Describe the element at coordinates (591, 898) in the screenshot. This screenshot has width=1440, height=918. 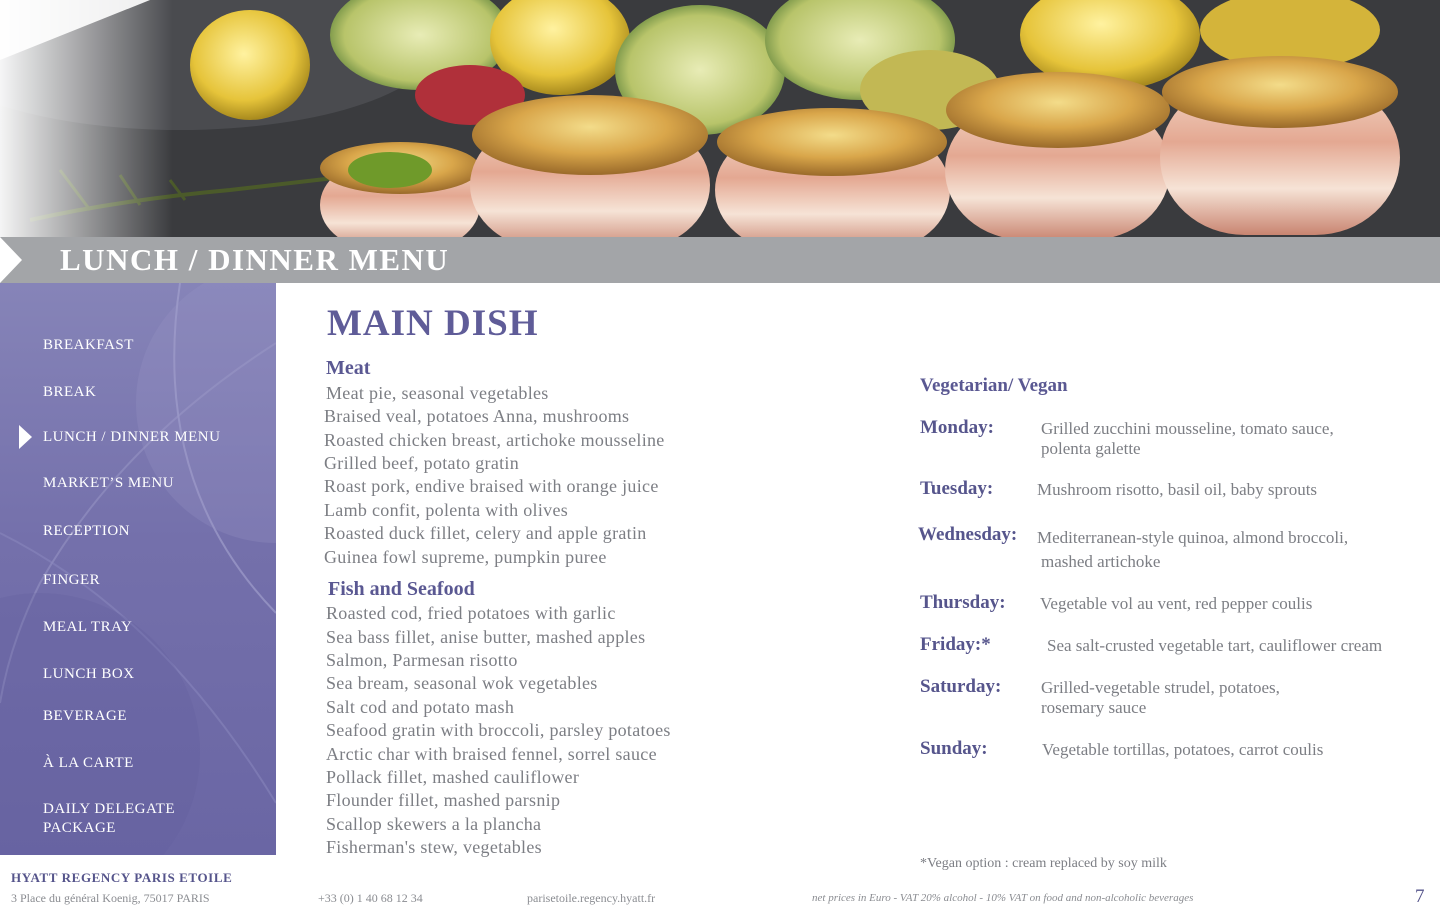
I see `hotel-website: parisetoile.regency.hyatt.fr` at that location.